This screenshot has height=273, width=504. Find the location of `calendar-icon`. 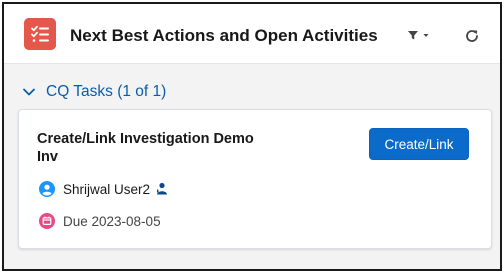

calendar-icon is located at coordinates (47, 221).